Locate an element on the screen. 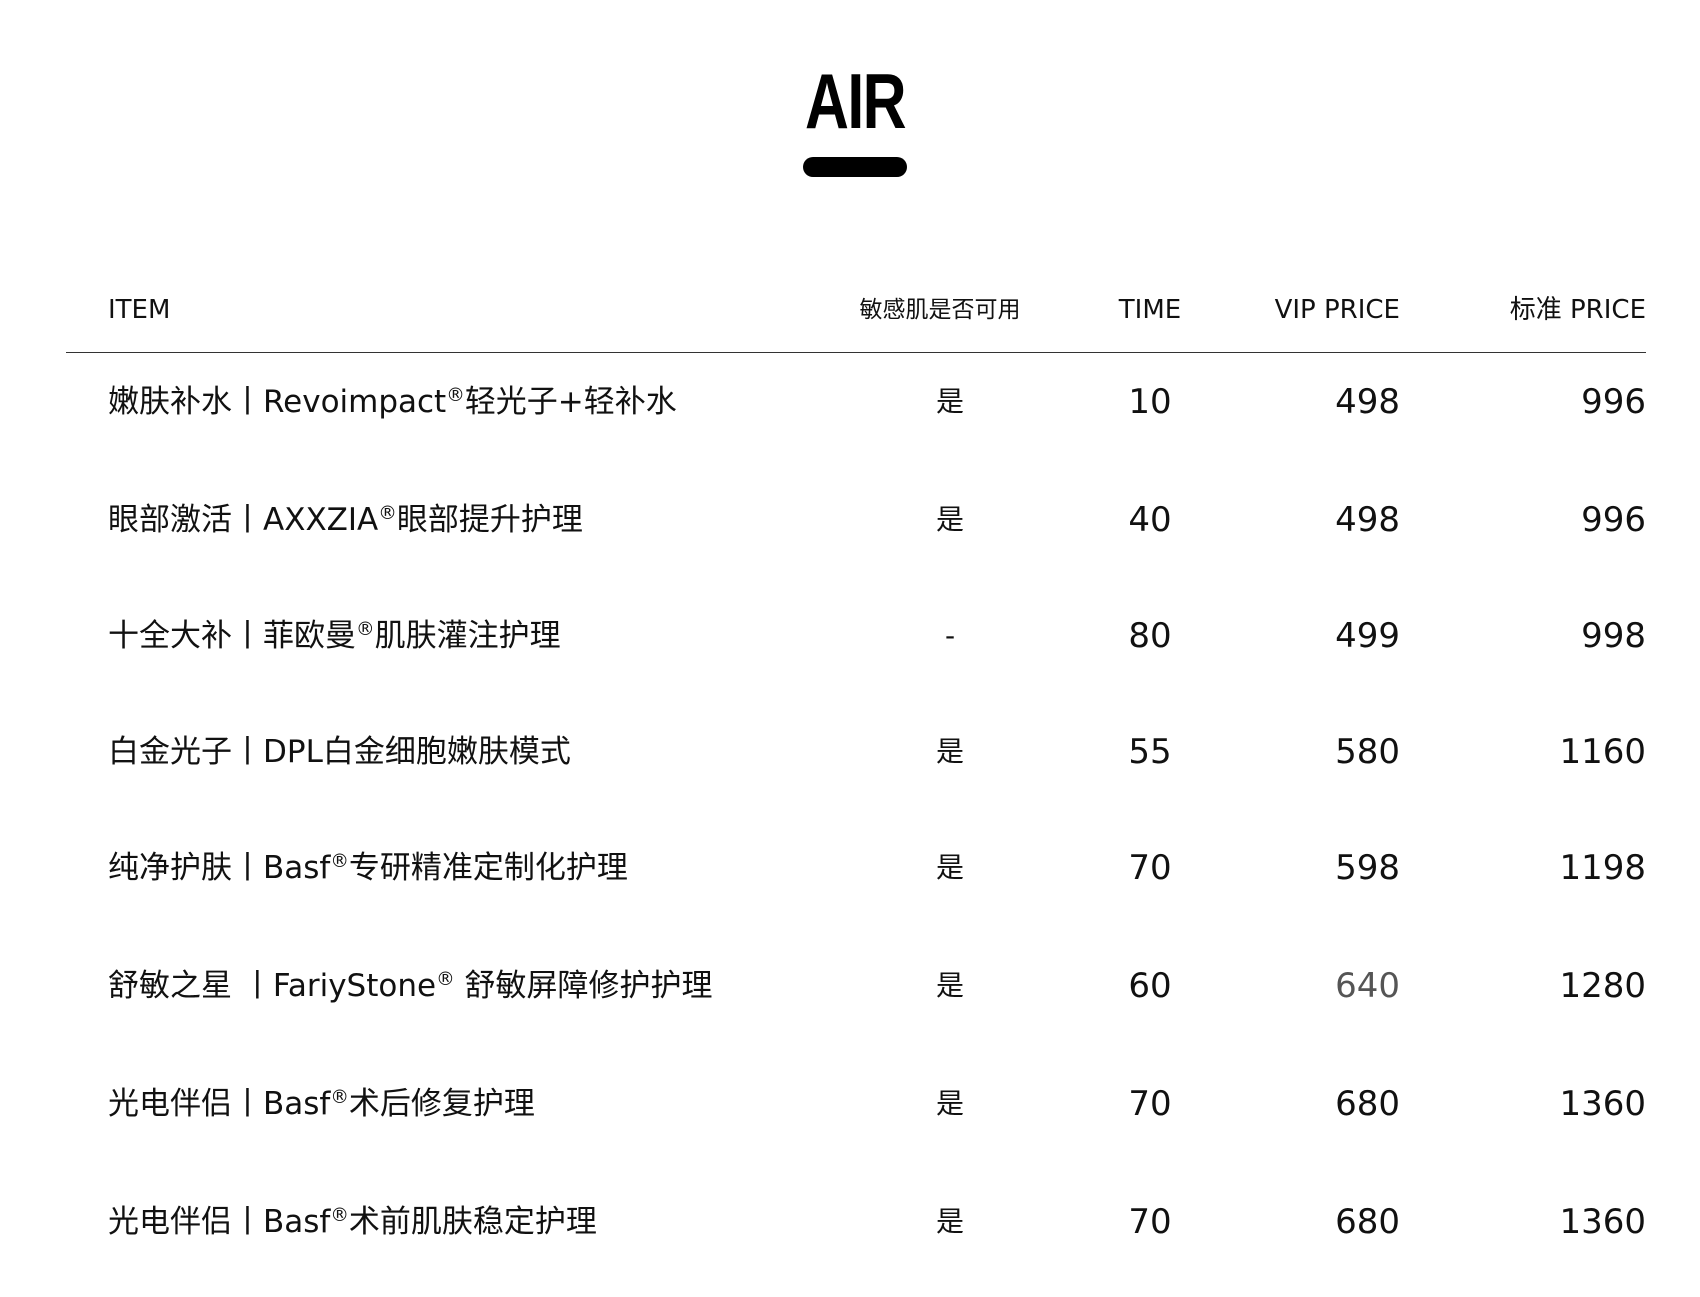 The height and width of the screenshot is (1297, 1700). table-row: 纯净护肤丨Basf®专研精准定制化护理 是 70 598 1198 is located at coordinates (850, 868).